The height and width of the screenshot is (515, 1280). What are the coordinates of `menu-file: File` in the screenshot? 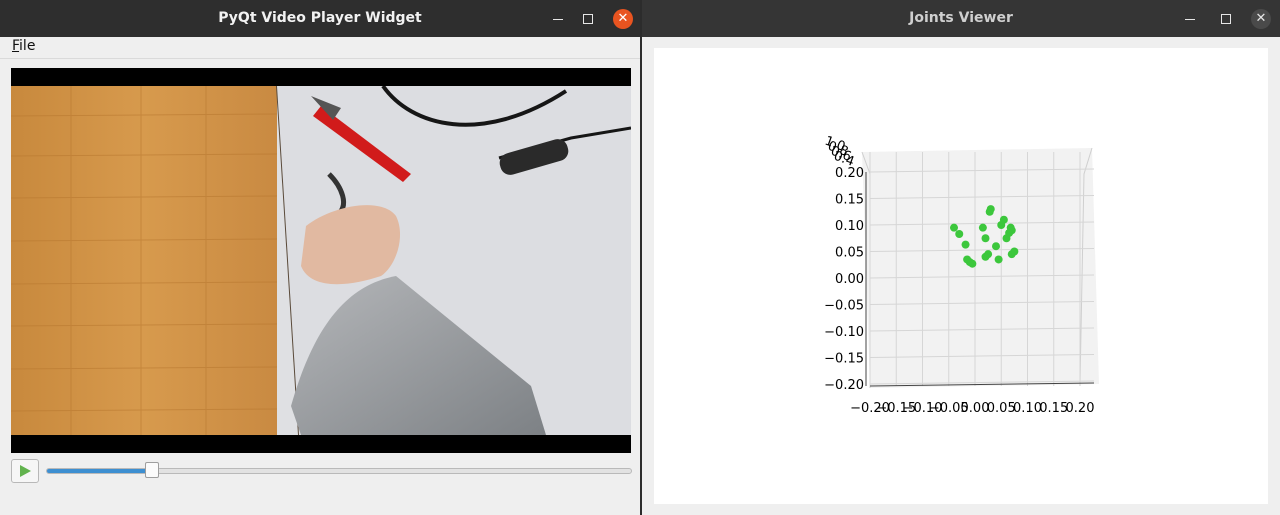 It's located at (23, 46).